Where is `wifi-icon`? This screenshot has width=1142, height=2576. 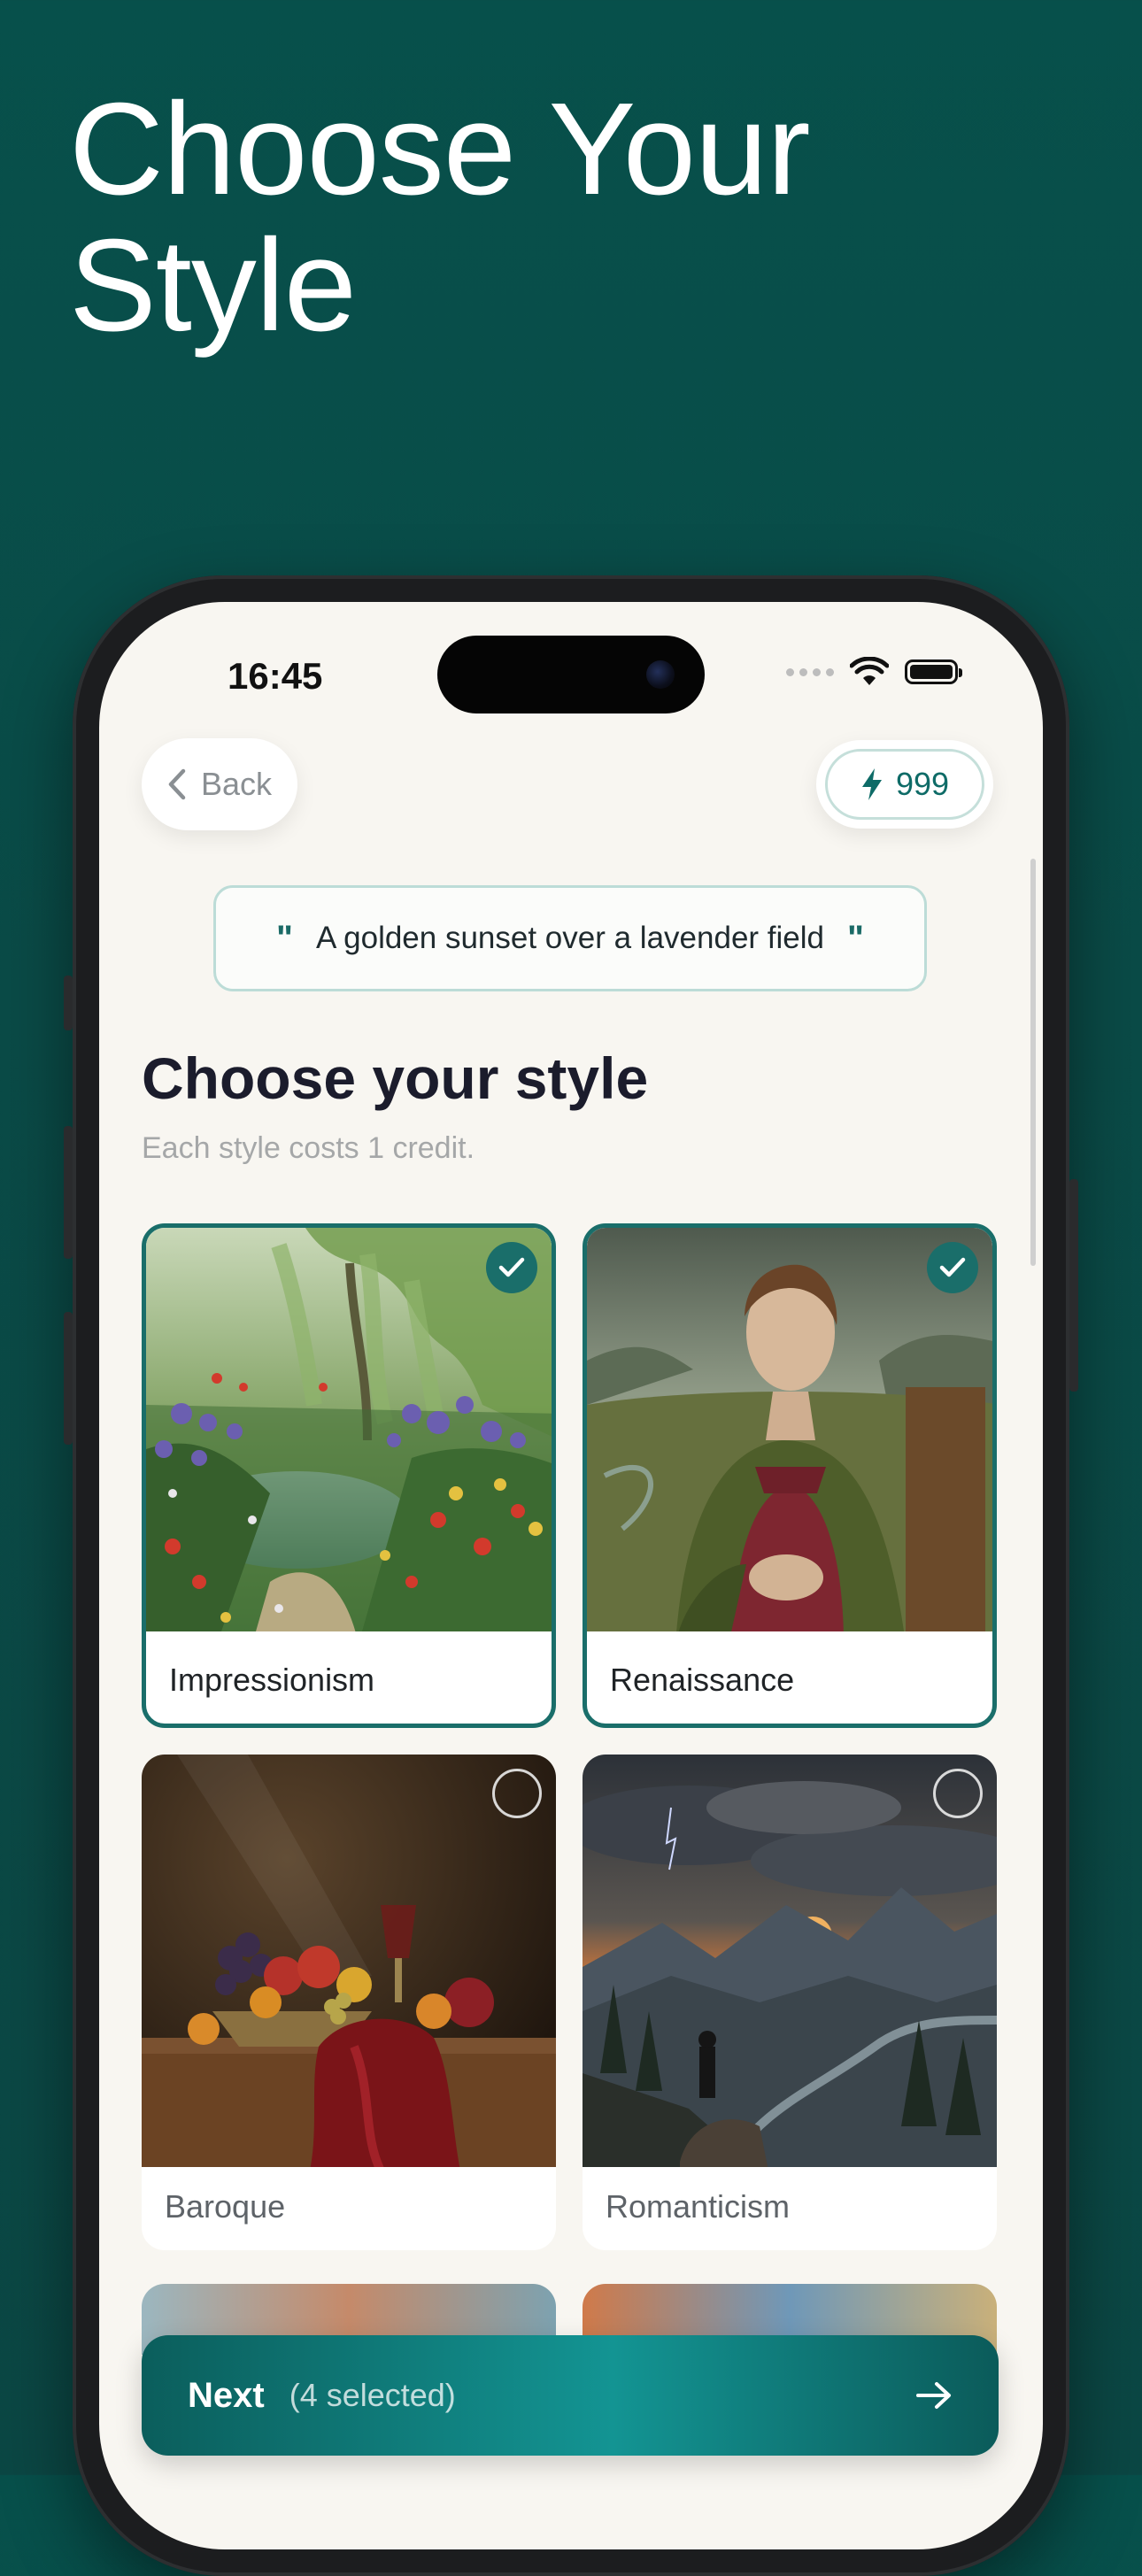
wifi-icon is located at coordinates (869, 671).